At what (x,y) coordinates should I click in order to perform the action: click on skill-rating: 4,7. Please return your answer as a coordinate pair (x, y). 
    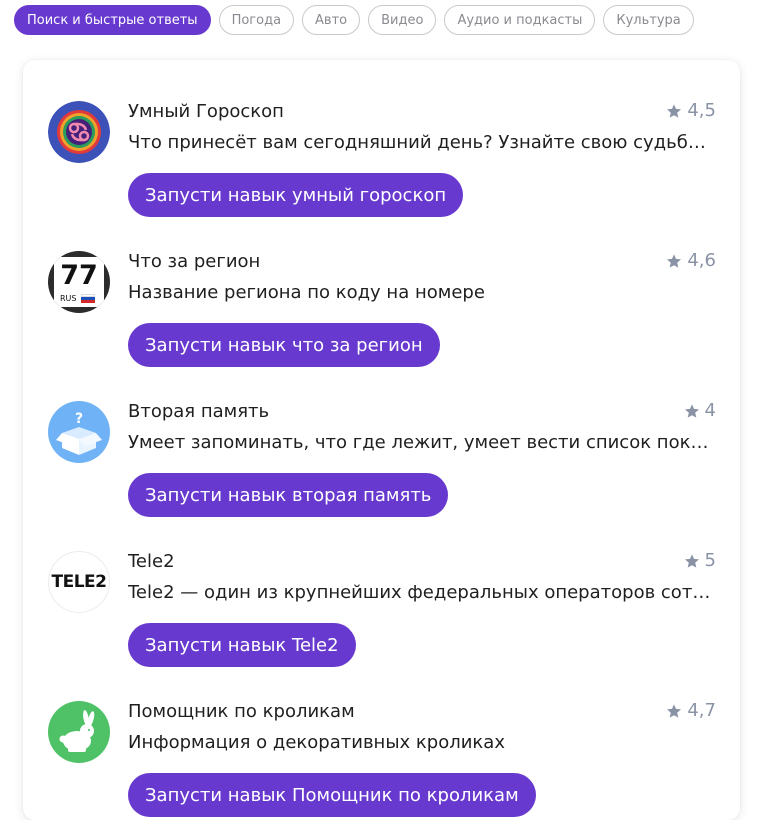
    Looking at the image, I should click on (691, 710).